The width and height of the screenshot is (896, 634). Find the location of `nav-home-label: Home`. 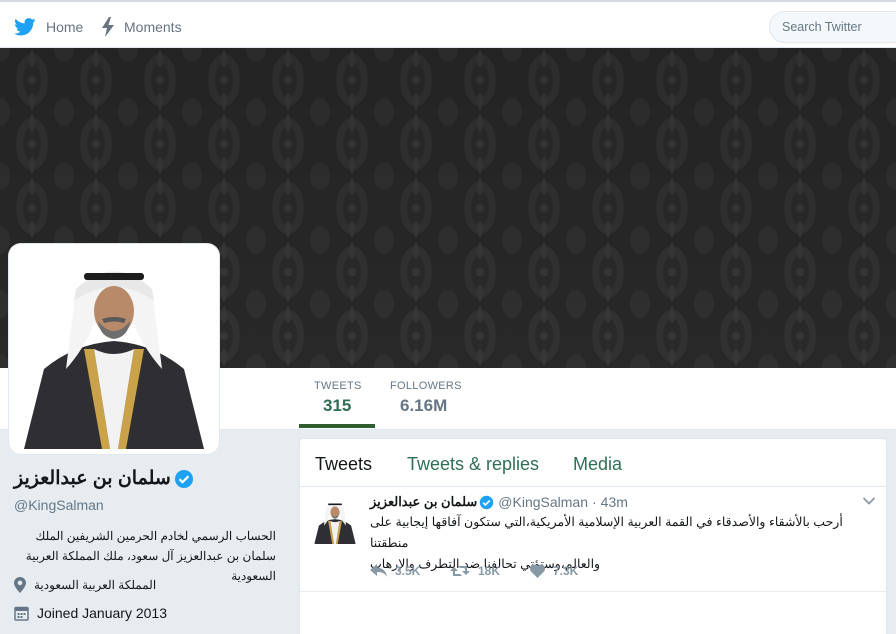

nav-home-label: Home is located at coordinates (65, 27).